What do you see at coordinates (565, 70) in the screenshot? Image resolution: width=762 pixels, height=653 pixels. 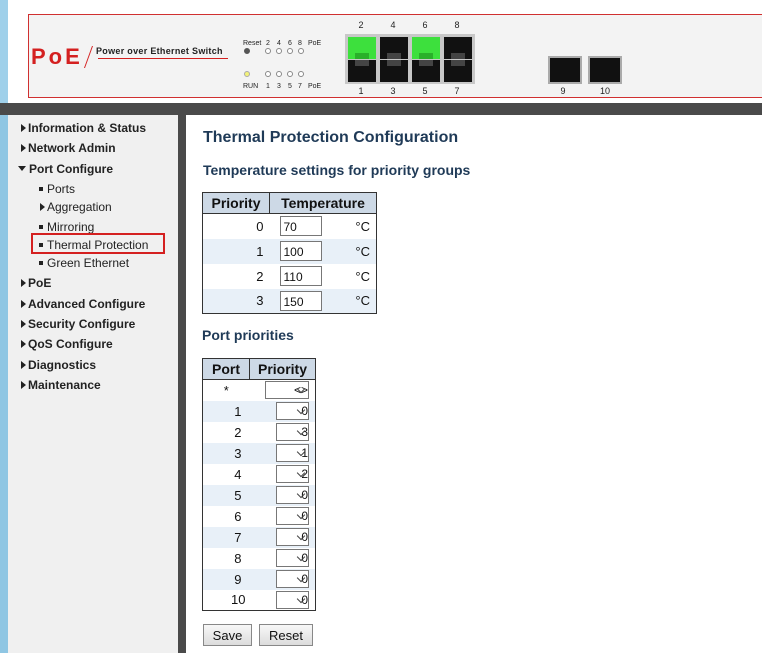 I see `sfp-port-9-icon` at bounding box center [565, 70].